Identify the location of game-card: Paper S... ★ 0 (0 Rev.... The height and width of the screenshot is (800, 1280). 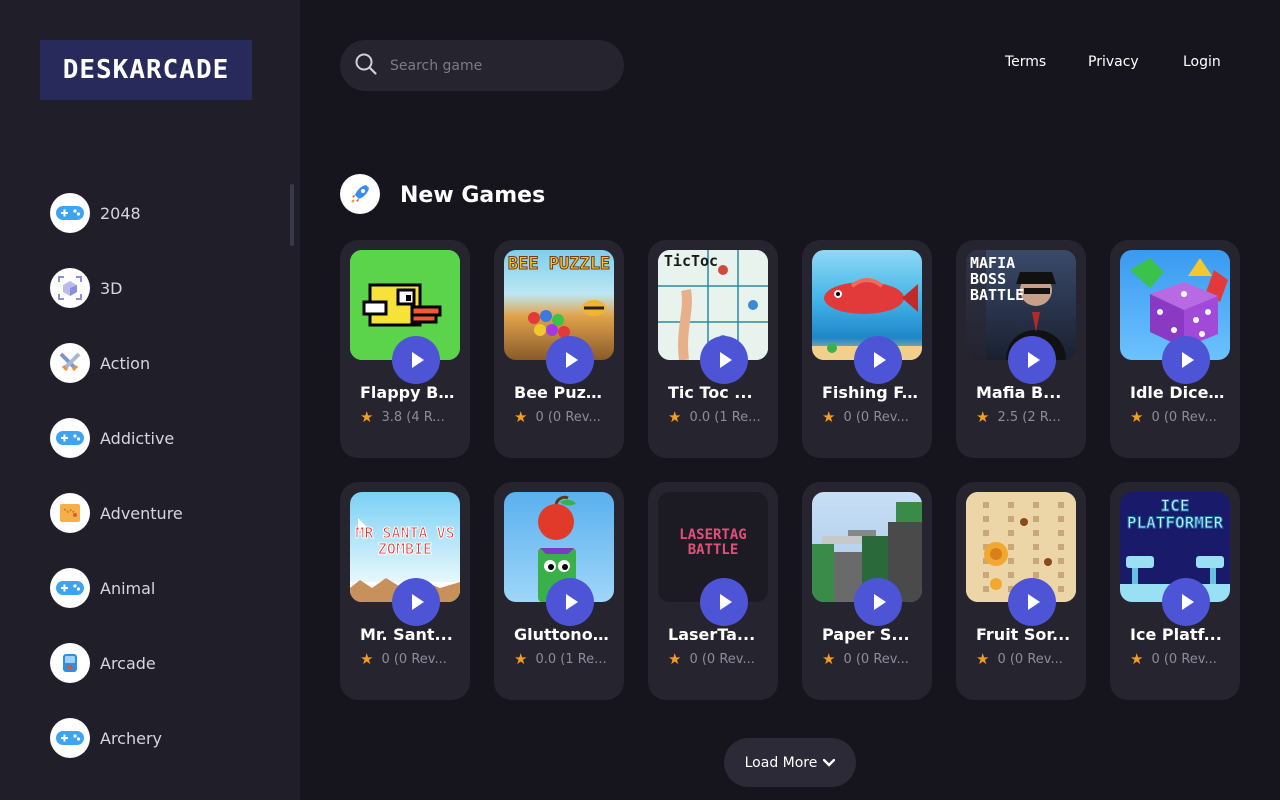
(867, 591).